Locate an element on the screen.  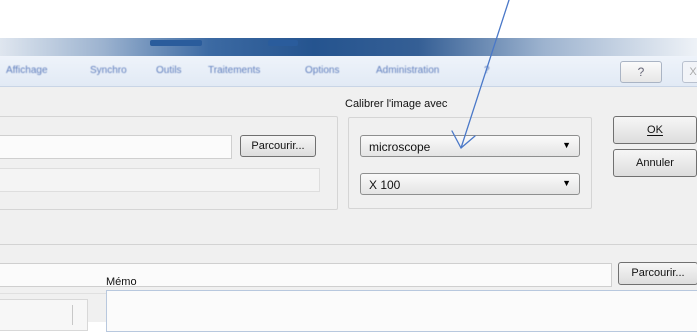
close-button: X is located at coordinates (689, 72).